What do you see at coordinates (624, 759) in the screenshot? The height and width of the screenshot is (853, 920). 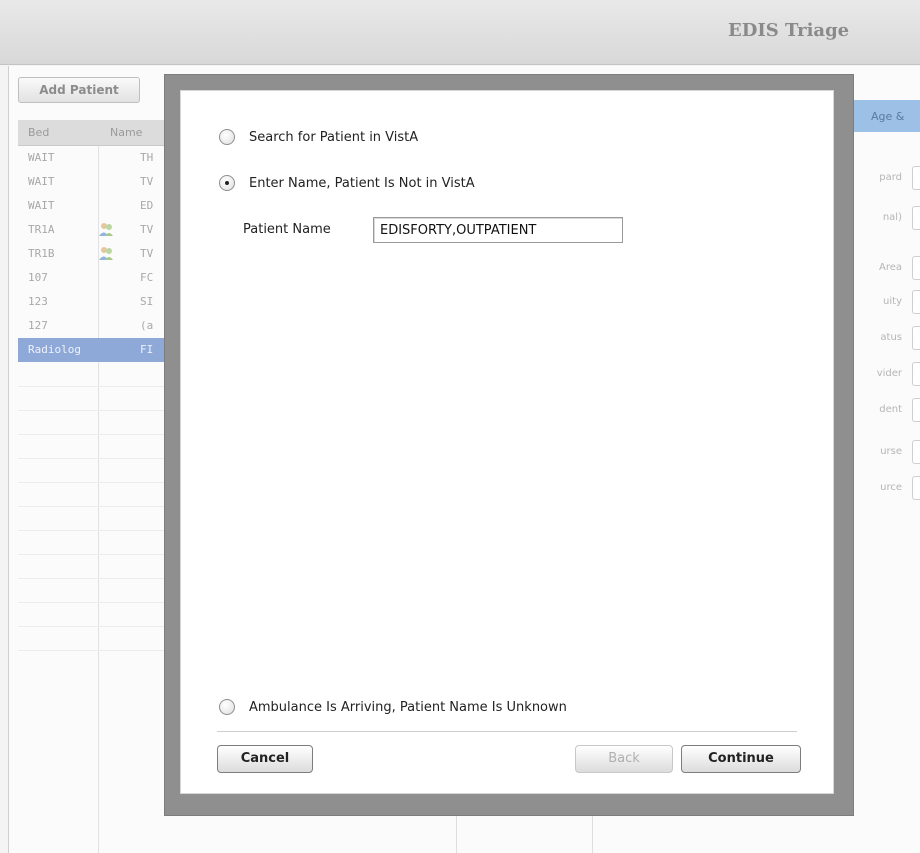 I see `back-button: Back` at bounding box center [624, 759].